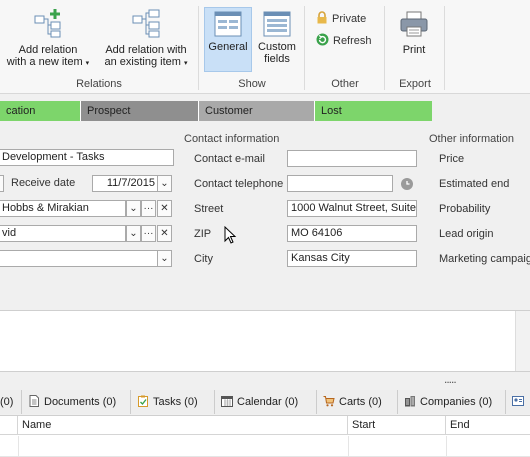 The image size is (530, 457). I want to click on calendar-icon, so click(227, 401).